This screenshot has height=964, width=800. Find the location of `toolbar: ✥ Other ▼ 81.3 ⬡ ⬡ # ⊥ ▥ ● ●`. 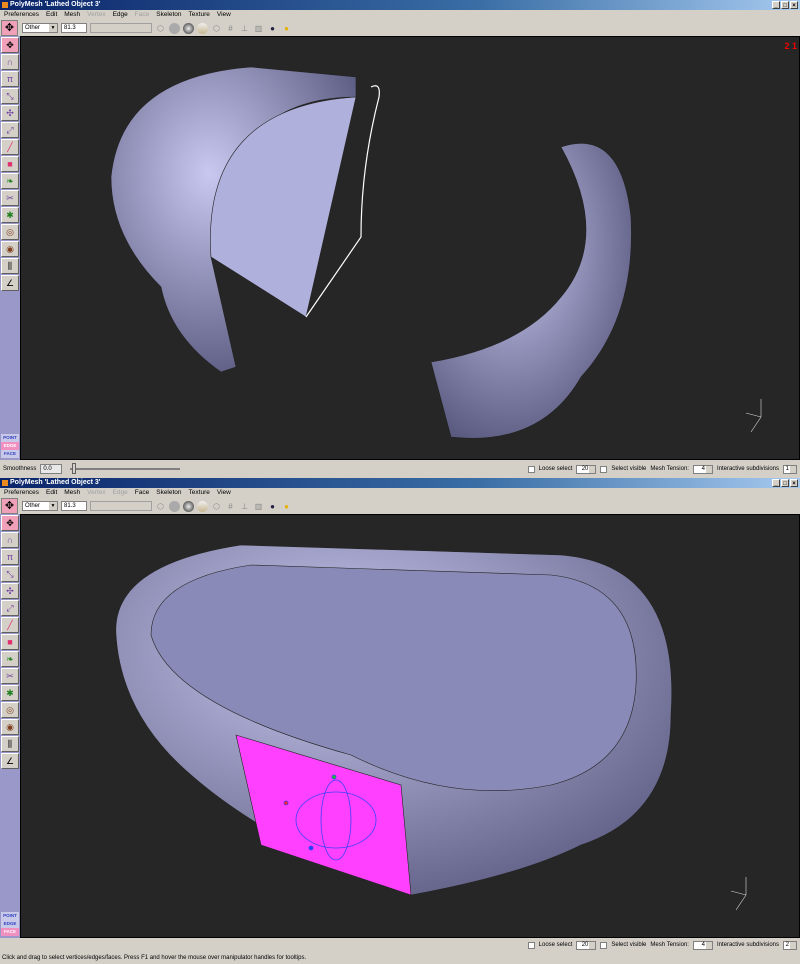

toolbar: ✥ Other ▼ 81.3 ⬡ ⬡ # ⊥ ▥ ● ● is located at coordinates (400, 28).